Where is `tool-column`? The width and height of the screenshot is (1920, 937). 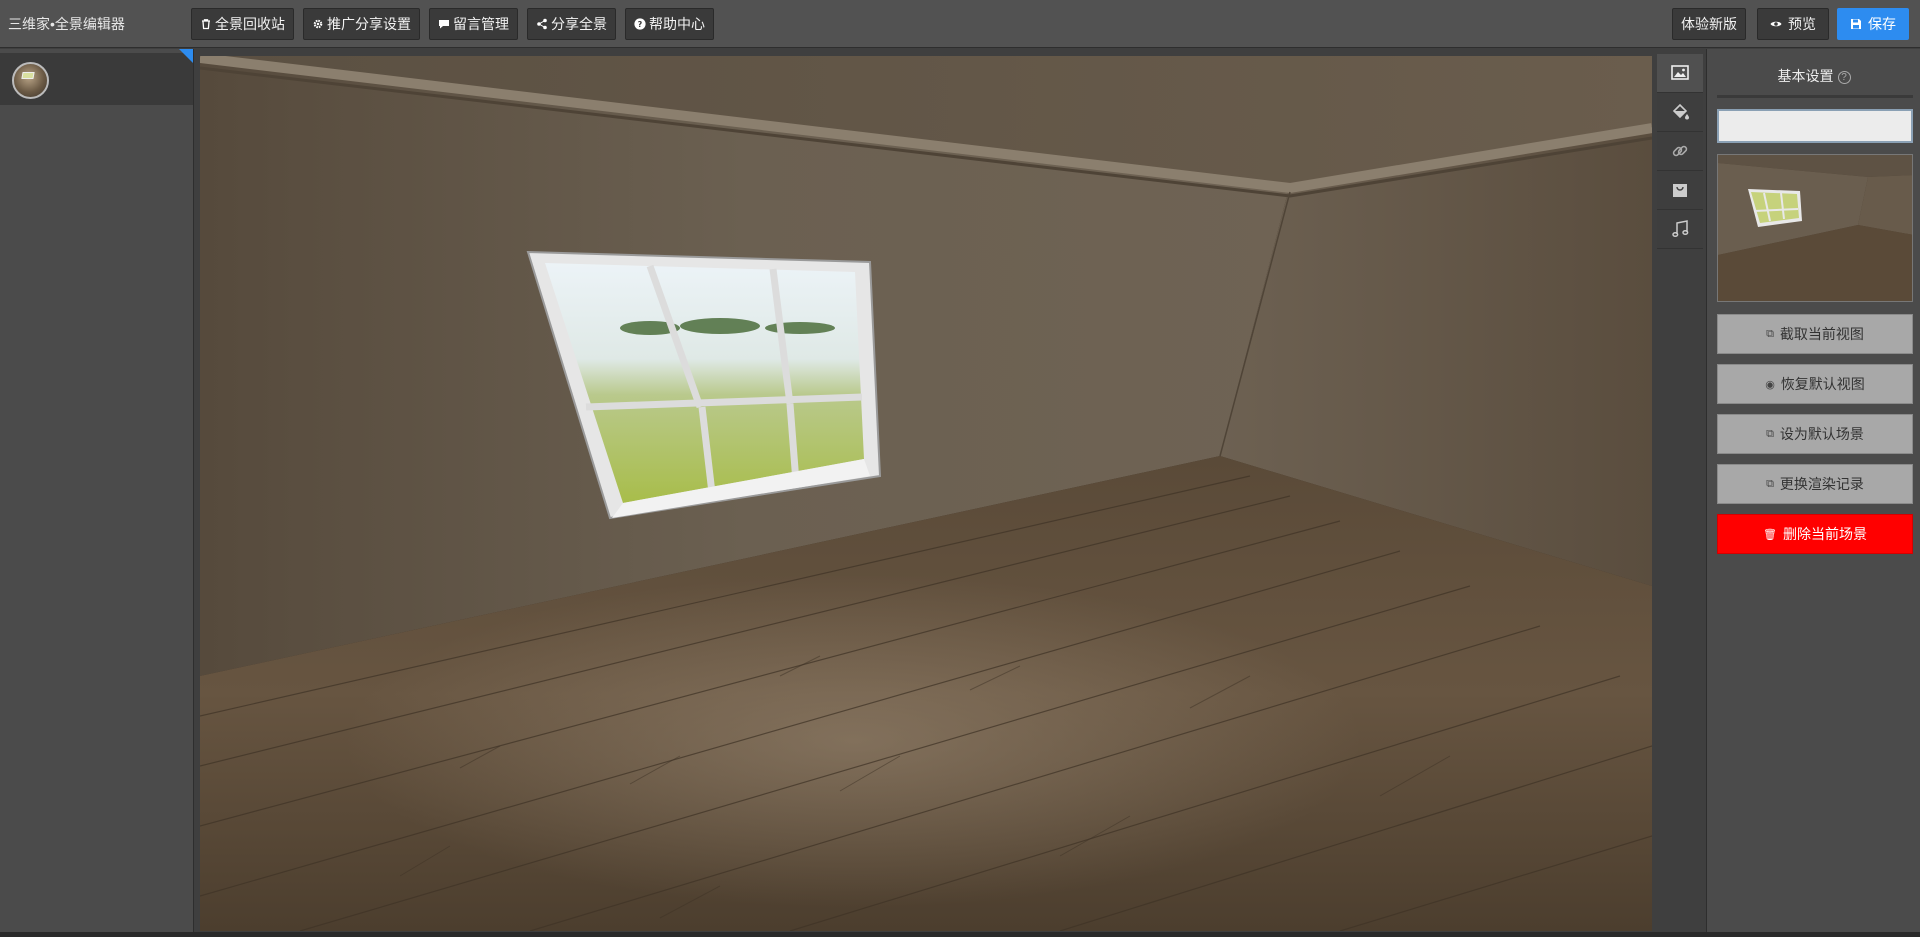 tool-column is located at coordinates (1680, 154).